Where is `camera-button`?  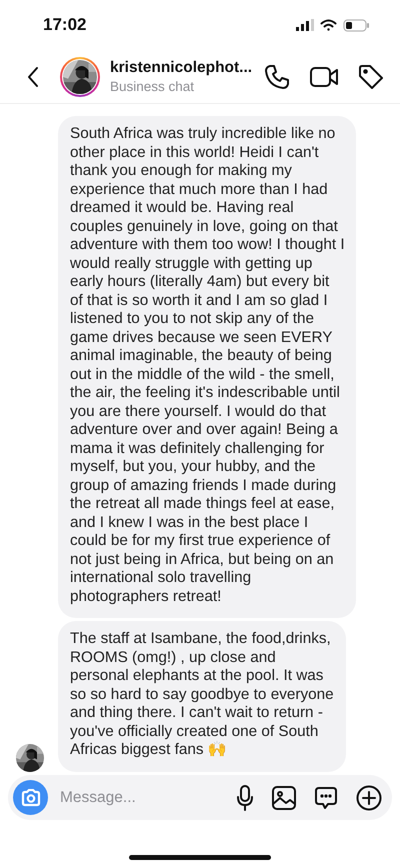 camera-button is located at coordinates (30, 797).